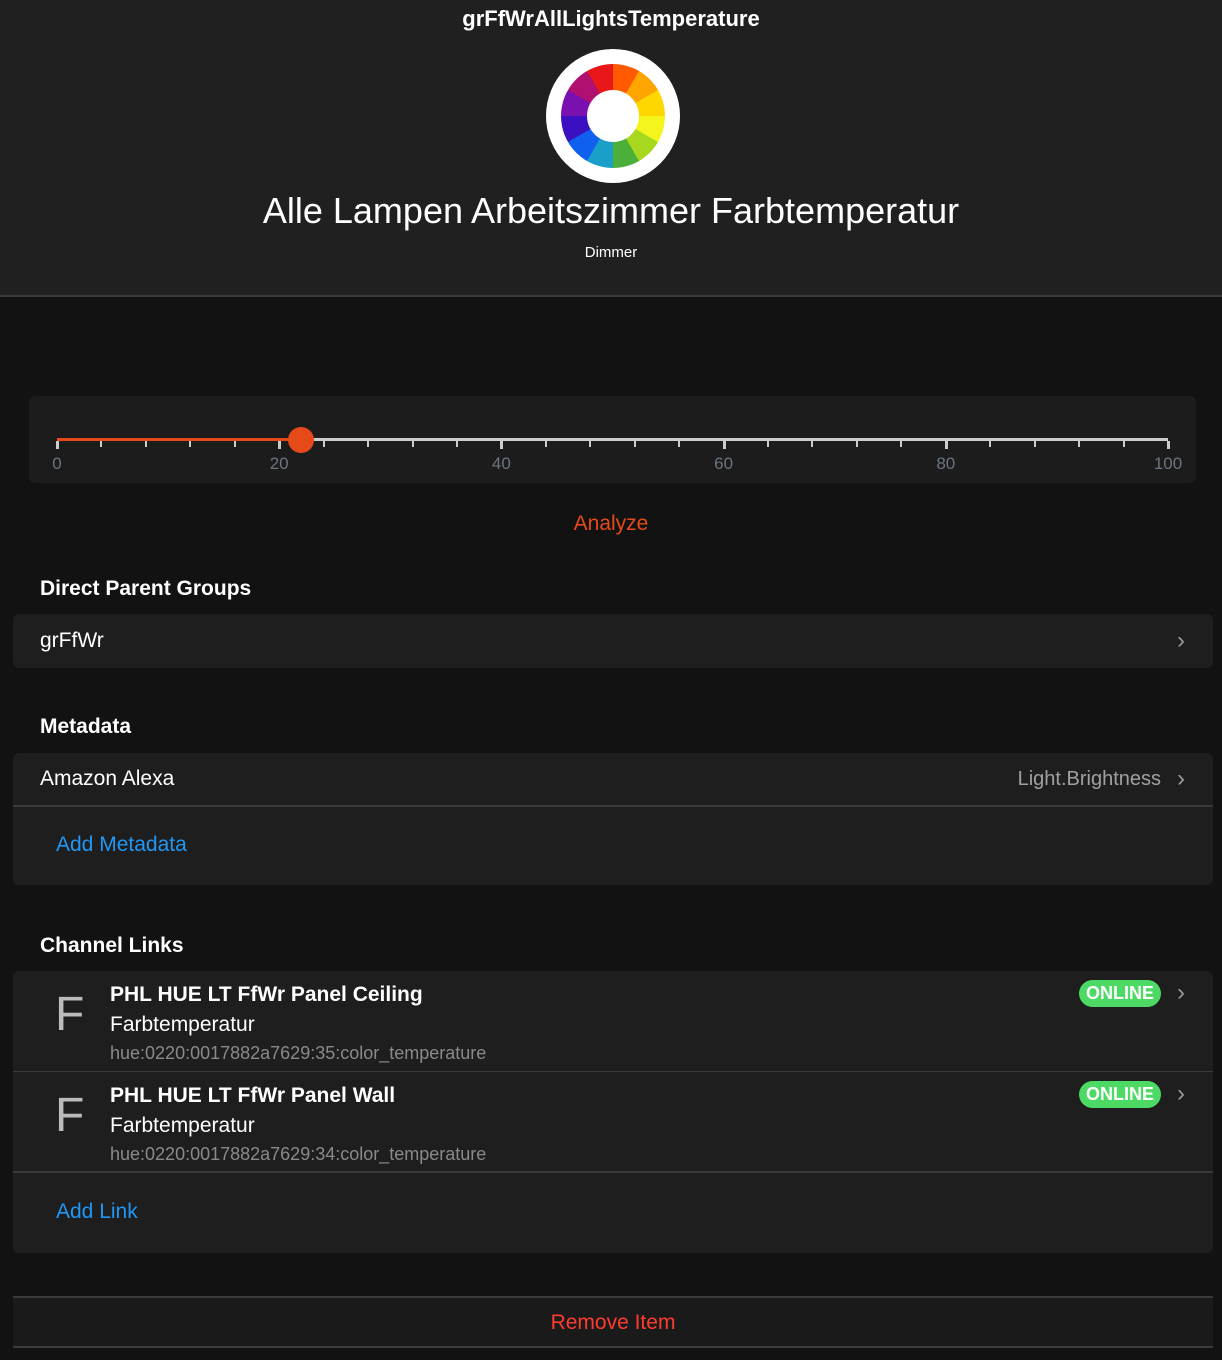 The height and width of the screenshot is (1360, 1222). What do you see at coordinates (612, 439) in the screenshot?
I see `dimmer-slider-card: 0 20 40 60 80 100` at bounding box center [612, 439].